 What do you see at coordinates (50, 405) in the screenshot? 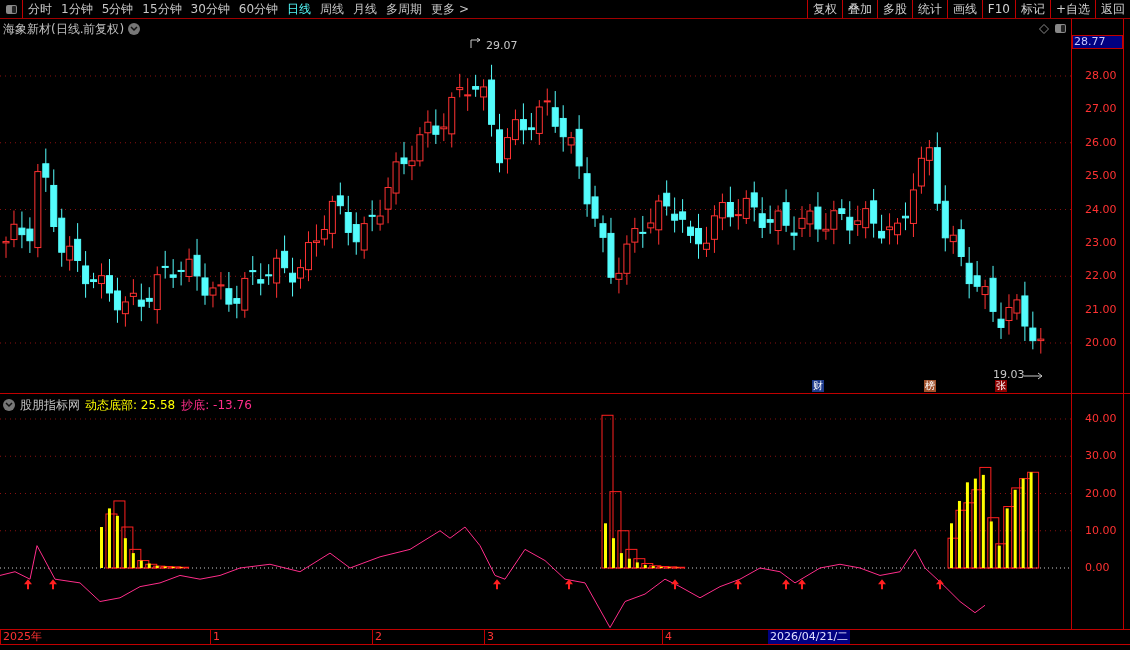
I see `indicator-name: 股朋指标网` at bounding box center [50, 405].